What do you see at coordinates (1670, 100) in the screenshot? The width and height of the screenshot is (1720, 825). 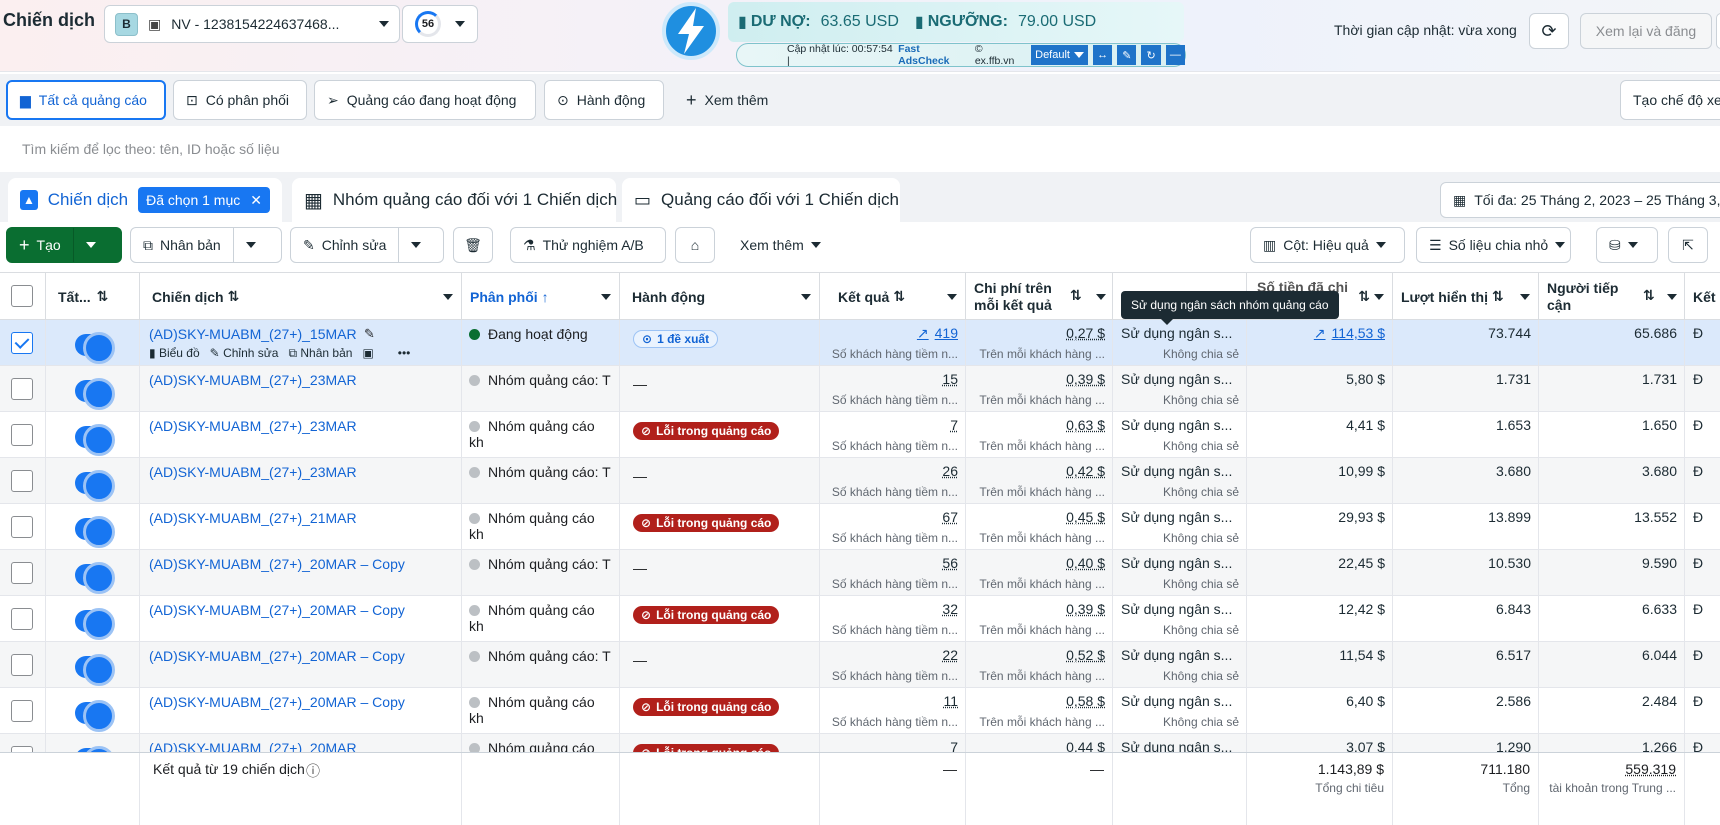 I see `create-view-button: Tạo chế độ xe` at bounding box center [1670, 100].